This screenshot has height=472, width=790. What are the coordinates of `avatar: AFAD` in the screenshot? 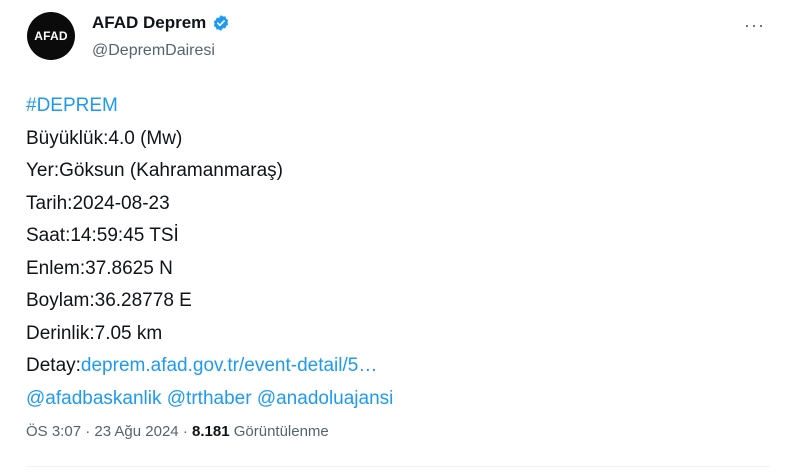 It's located at (51, 36).